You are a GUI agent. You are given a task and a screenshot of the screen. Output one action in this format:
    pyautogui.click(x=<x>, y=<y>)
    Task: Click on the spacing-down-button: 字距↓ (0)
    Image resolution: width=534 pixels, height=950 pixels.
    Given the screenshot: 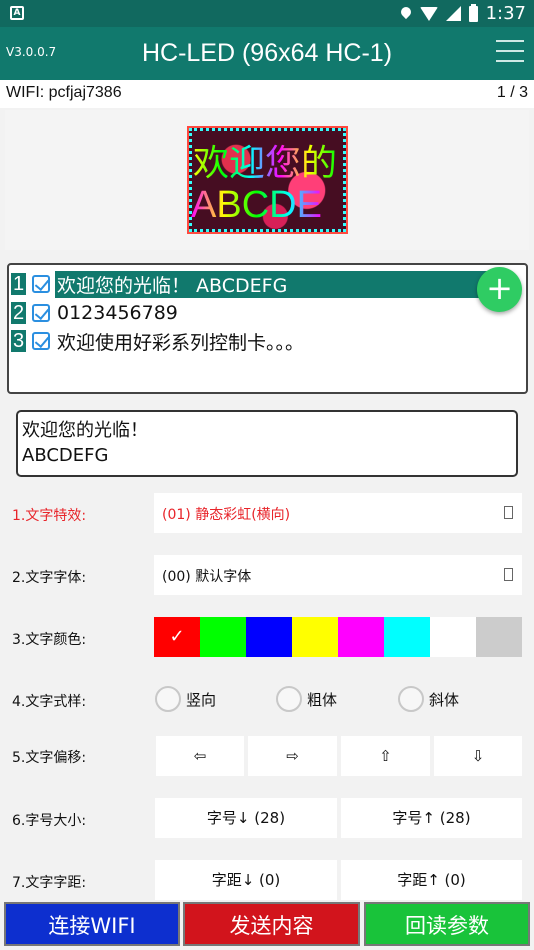 What is the action you would take?
    pyautogui.click(x=246, y=880)
    